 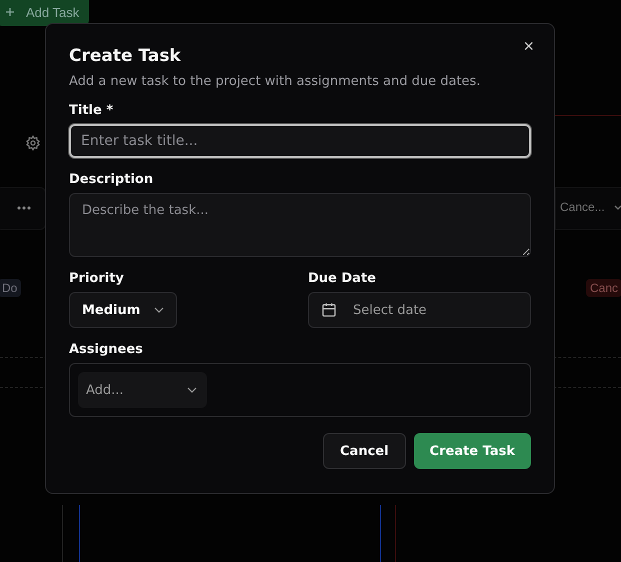 What do you see at coordinates (123, 310) in the screenshot?
I see `priority-select: Medium` at bounding box center [123, 310].